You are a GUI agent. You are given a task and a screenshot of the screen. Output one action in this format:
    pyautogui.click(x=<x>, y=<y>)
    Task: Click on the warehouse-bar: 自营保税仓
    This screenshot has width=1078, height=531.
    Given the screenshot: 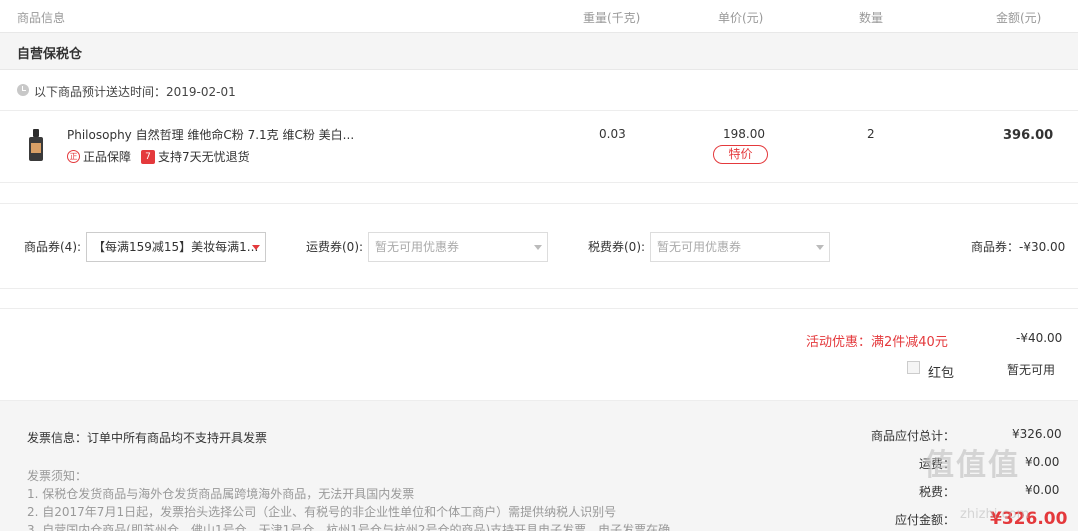 What is the action you would take?
    pyautogui.click(x=539, y=51)
    